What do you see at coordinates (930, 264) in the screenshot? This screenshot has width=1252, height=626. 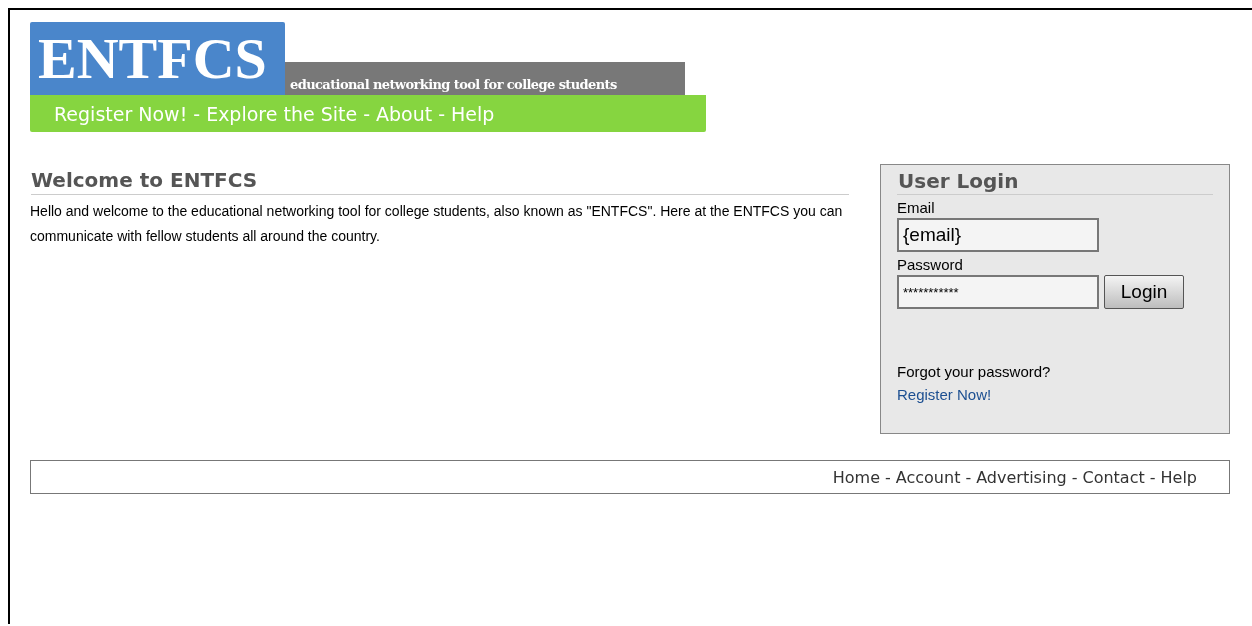 I see `password-label: Password` at bounding box center [930, 264].